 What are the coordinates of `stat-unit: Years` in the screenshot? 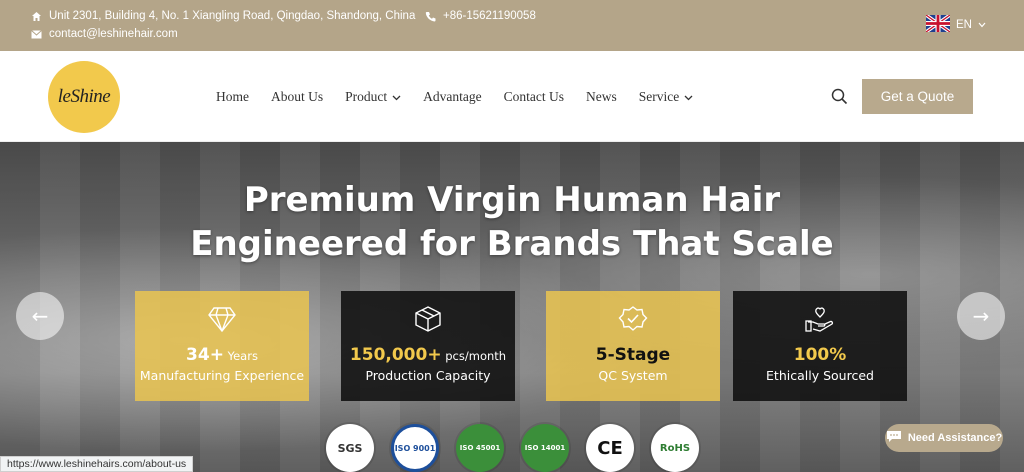 It's located at (242, 356).